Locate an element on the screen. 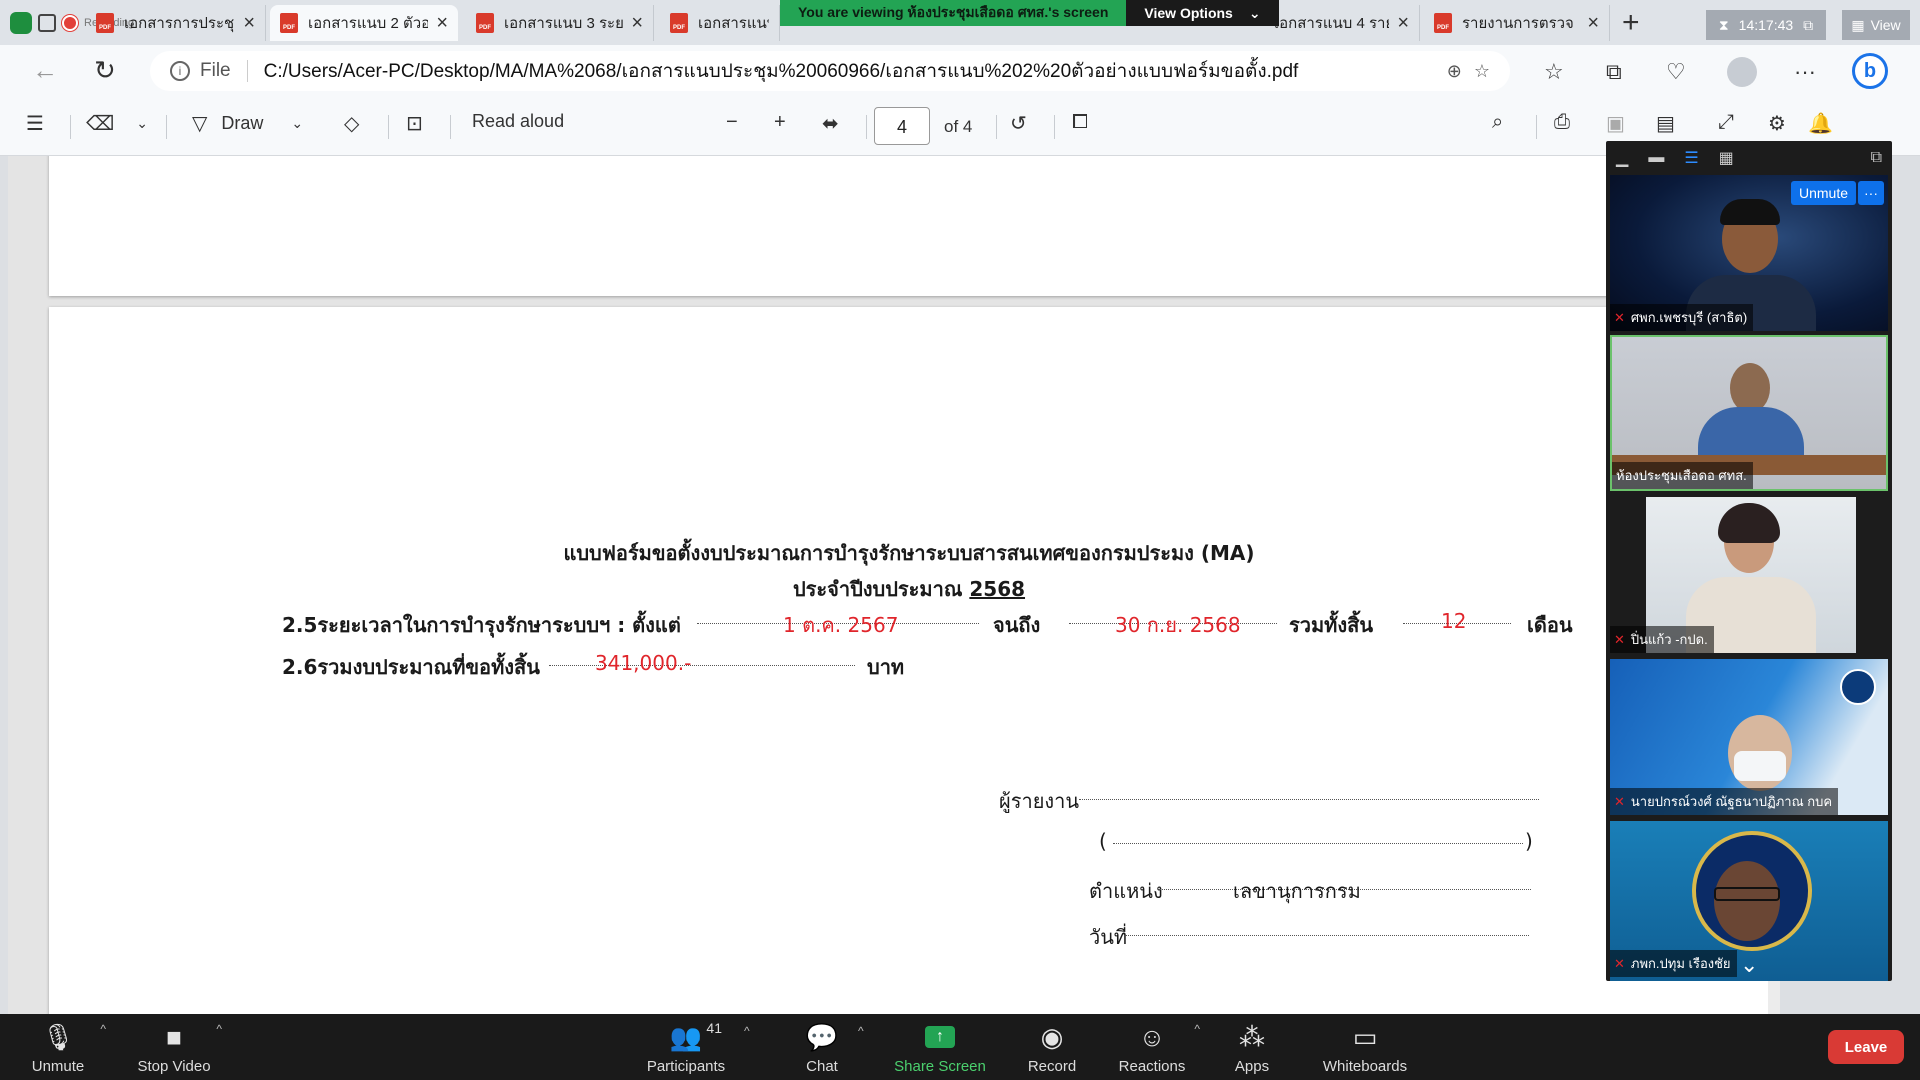 The height and width of the screenshot is (1080, 1920). chat-button: 💬 Chat is located at coordinates (822, 1048).